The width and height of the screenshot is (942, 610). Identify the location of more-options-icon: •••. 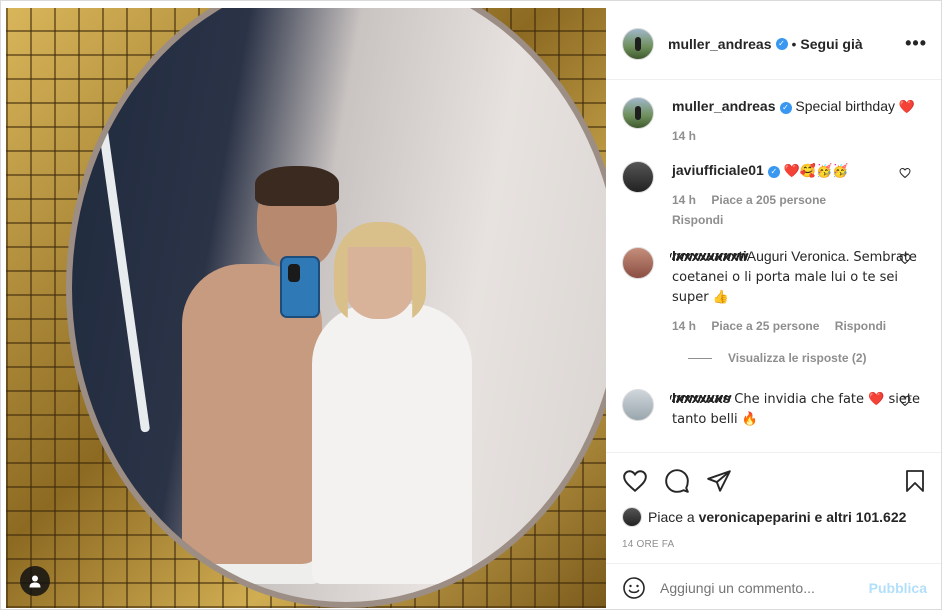
(916, 43).